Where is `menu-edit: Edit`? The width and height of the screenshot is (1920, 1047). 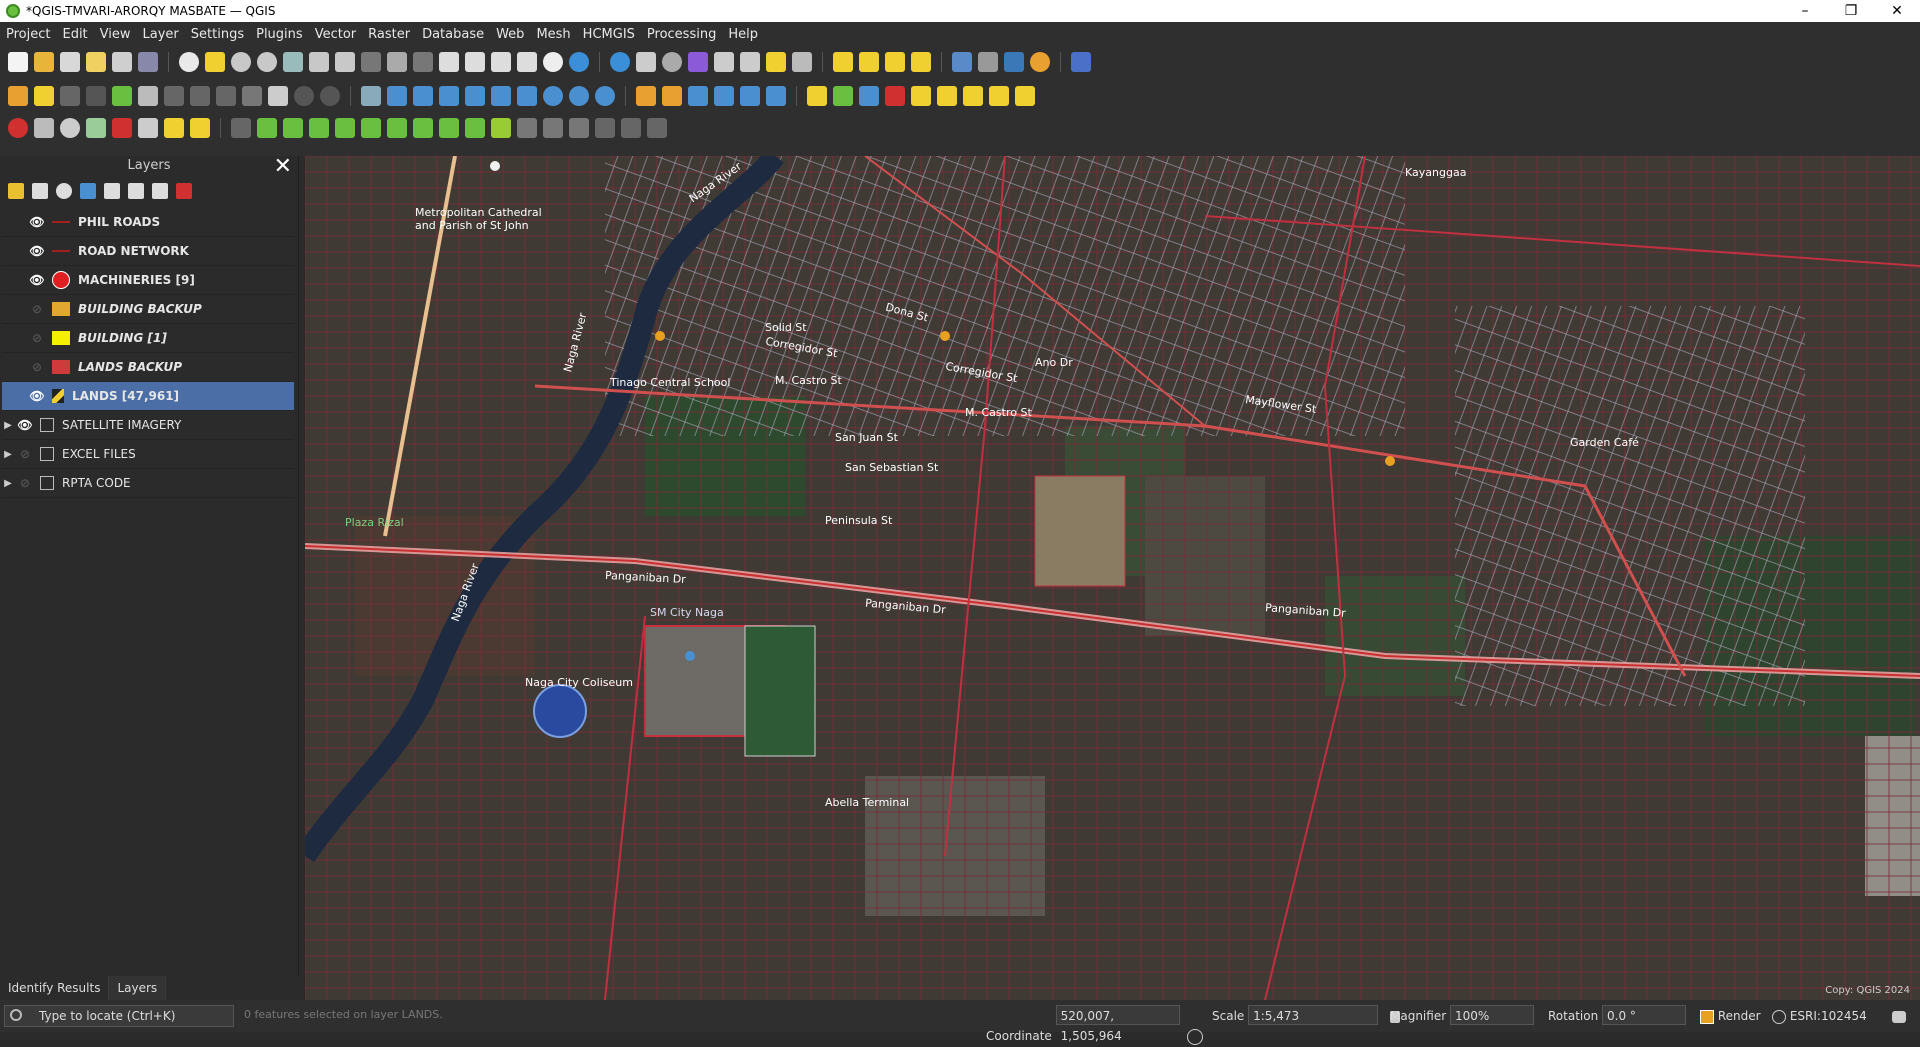
menu-edit: Edit is located at coordinates (74, 34).